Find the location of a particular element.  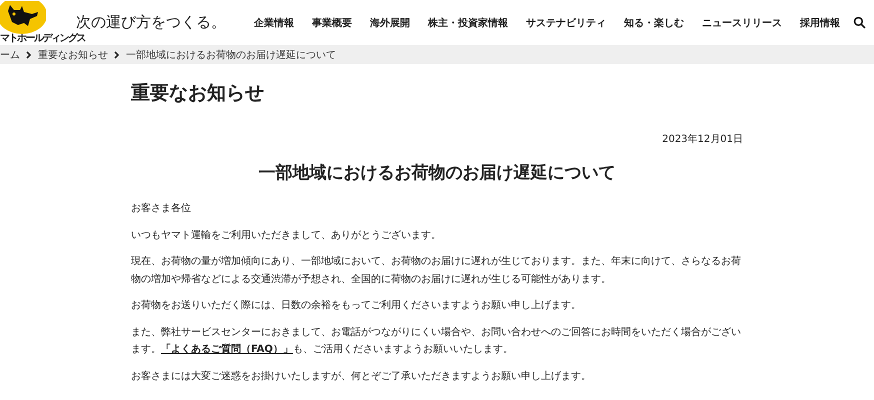

date: 2023年12月01日 is located at coordinates (702, 139).